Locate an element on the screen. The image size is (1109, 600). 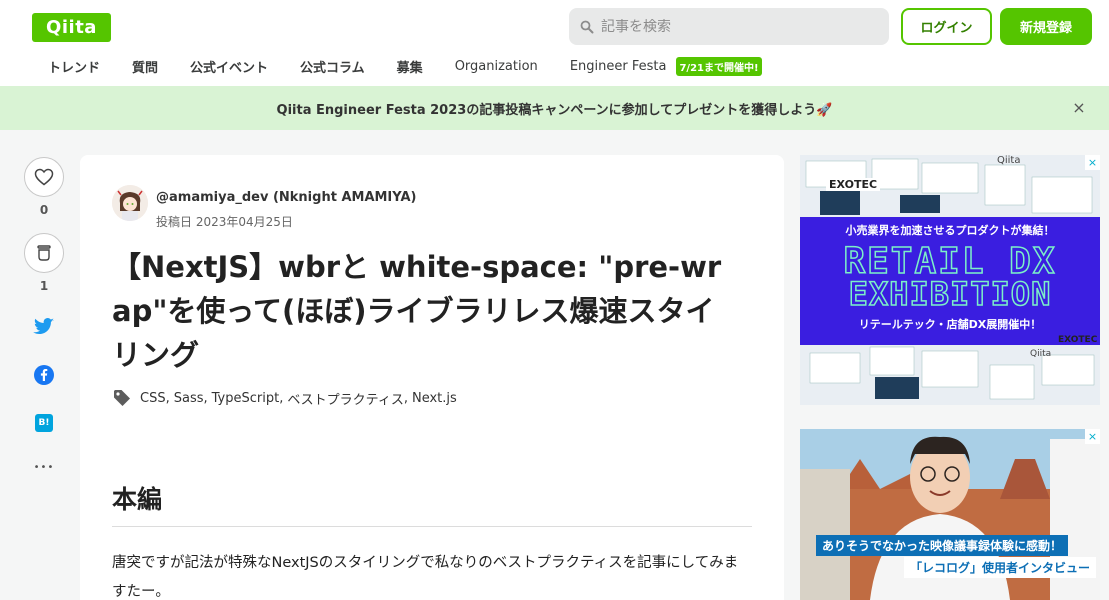
hatena-bookmark-icon: B! is located at coordinates (44, 423).